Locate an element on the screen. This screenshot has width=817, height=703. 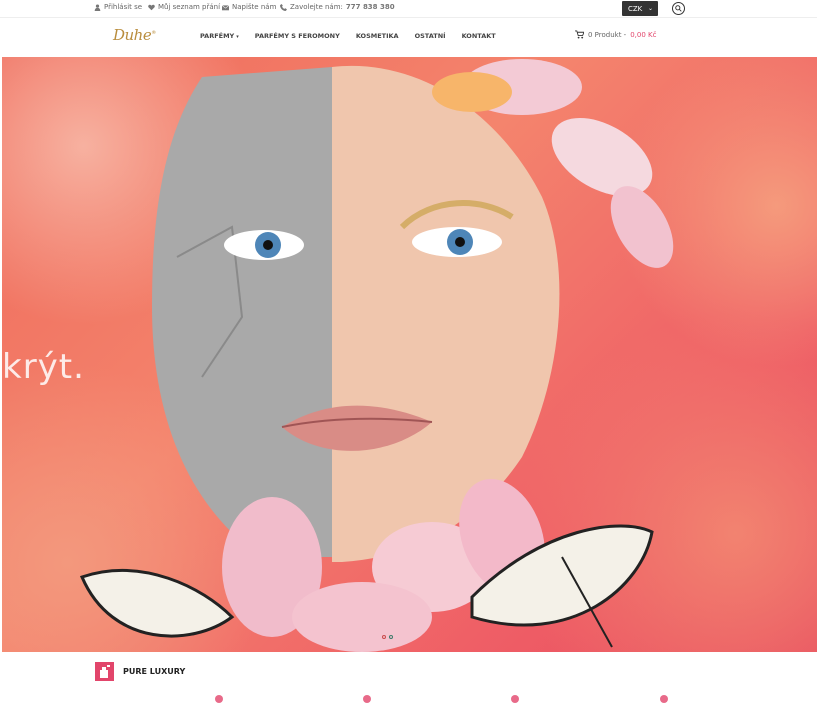
cart-price: 0,00 Kč is located at coordinates (643, 34).